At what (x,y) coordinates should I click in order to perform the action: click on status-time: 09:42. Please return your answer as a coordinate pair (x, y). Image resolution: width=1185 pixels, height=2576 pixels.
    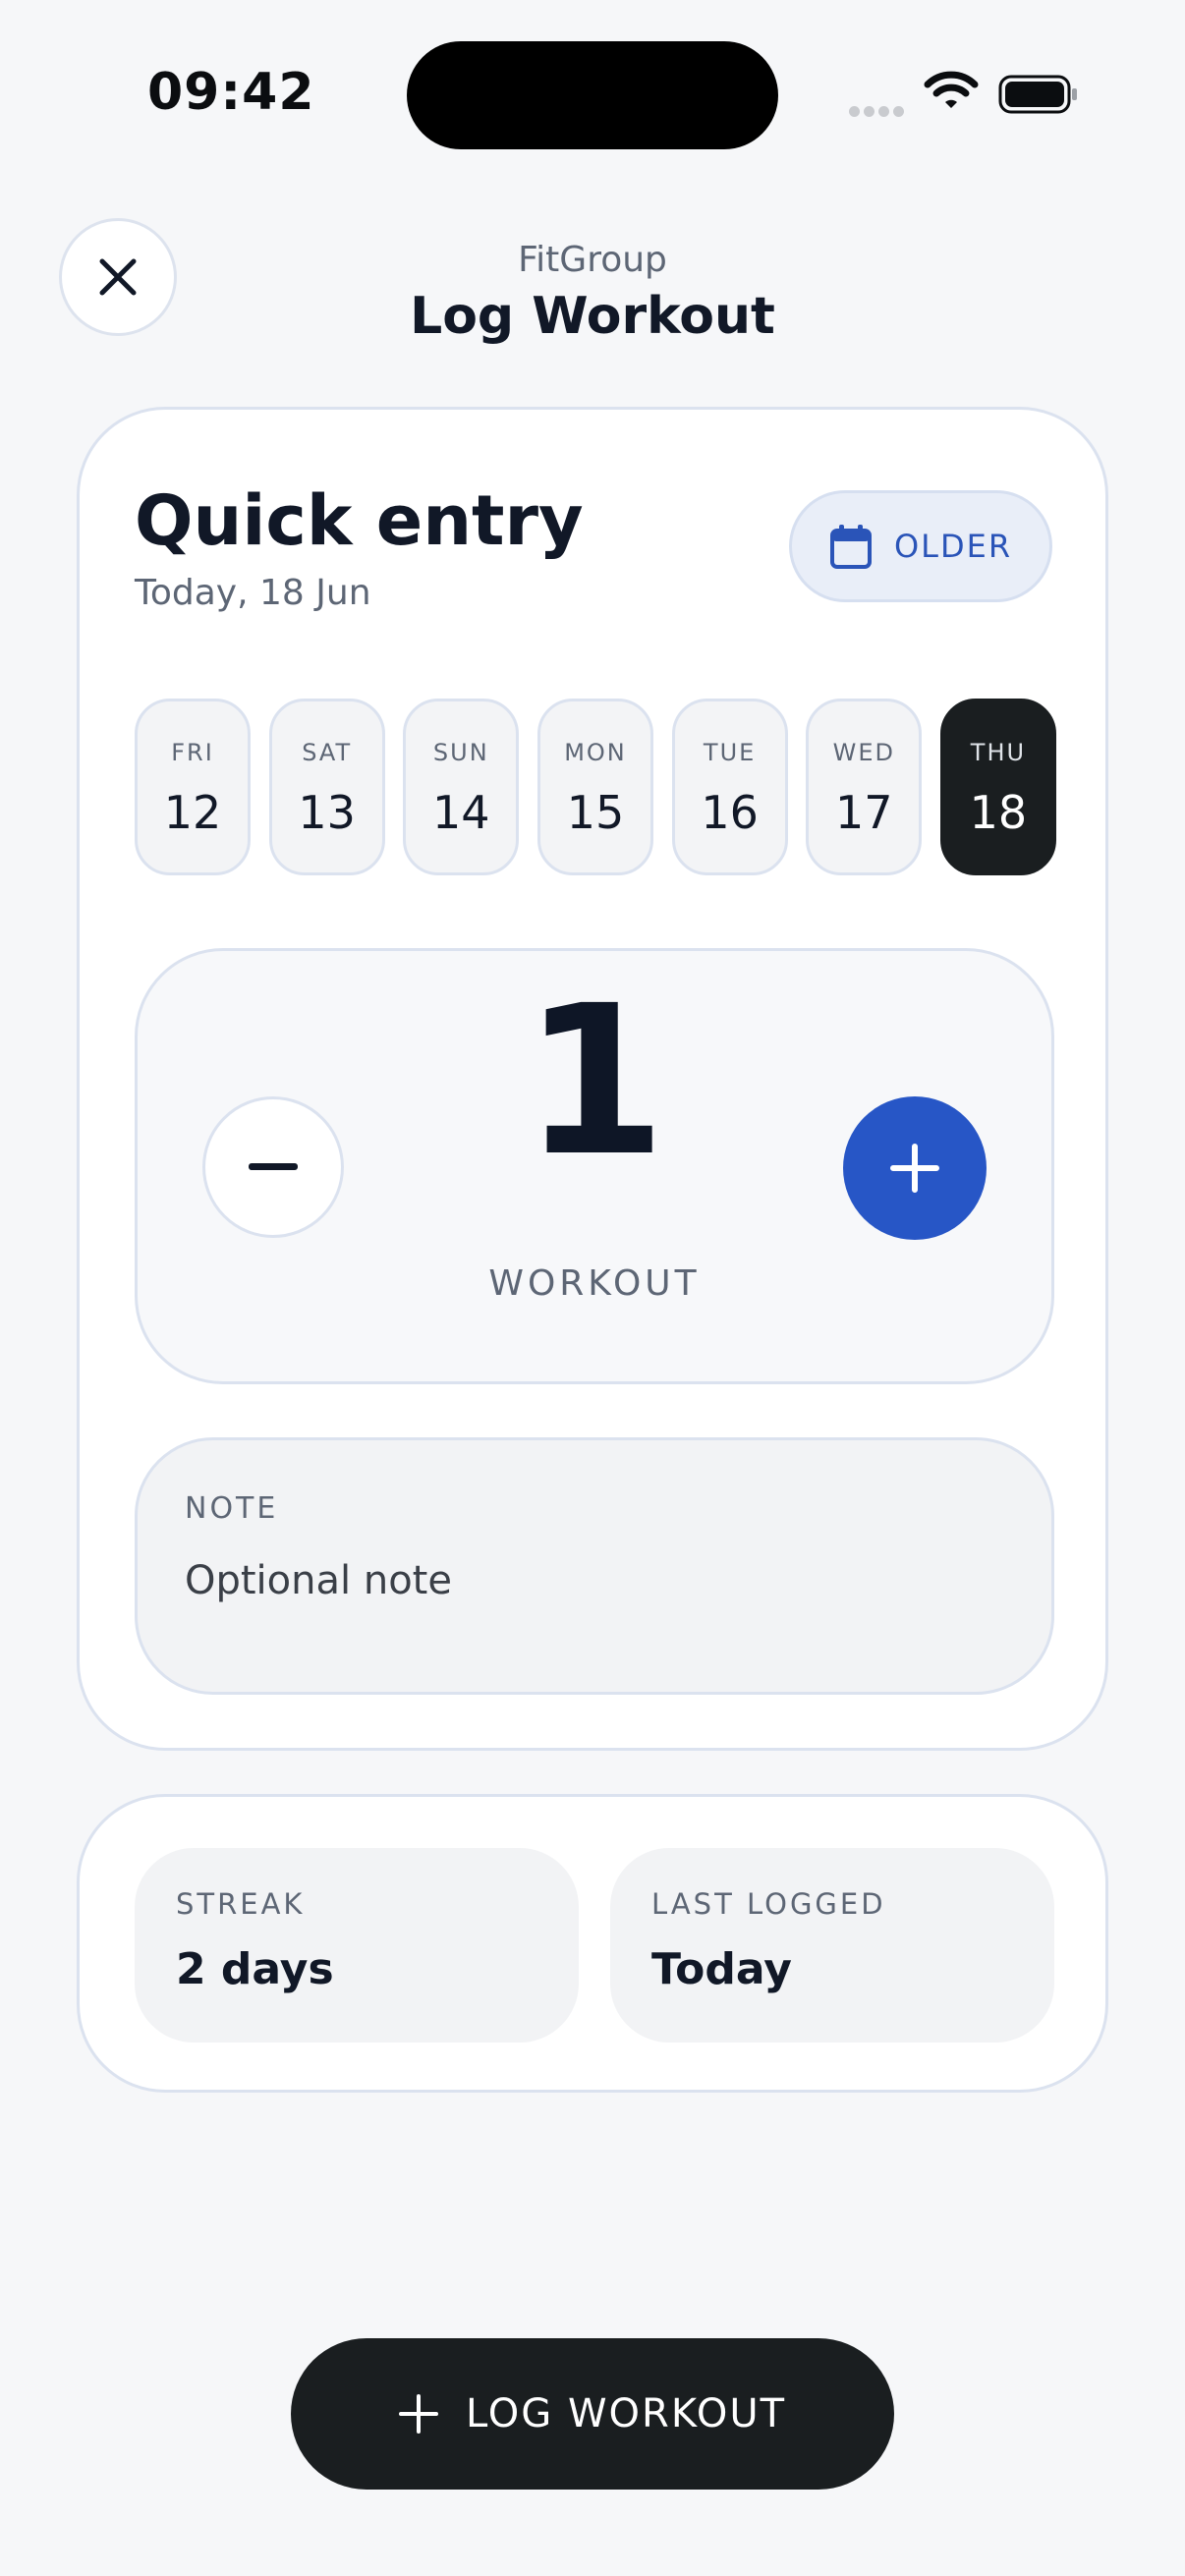
    Looking at the image, I should click on (231, 92).